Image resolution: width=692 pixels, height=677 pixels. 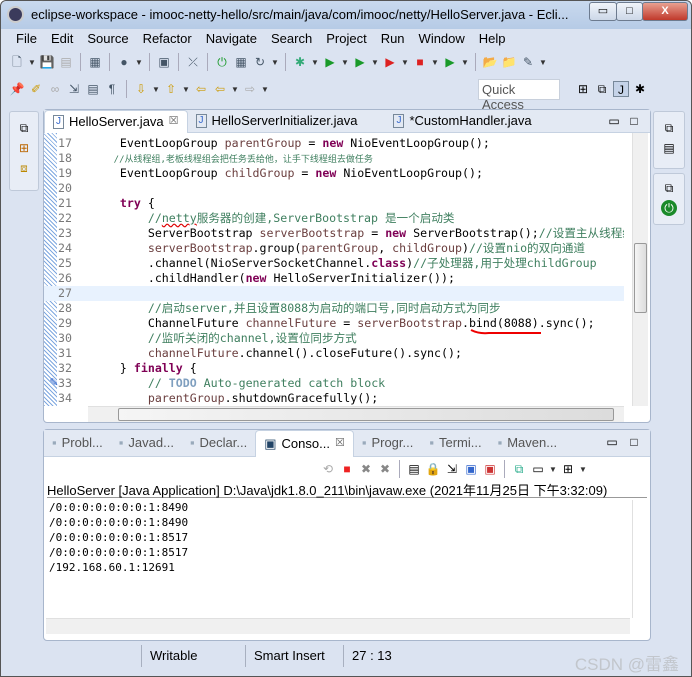 I want to click on java-ee-icon: ⧉, so click(x=602, y=89).